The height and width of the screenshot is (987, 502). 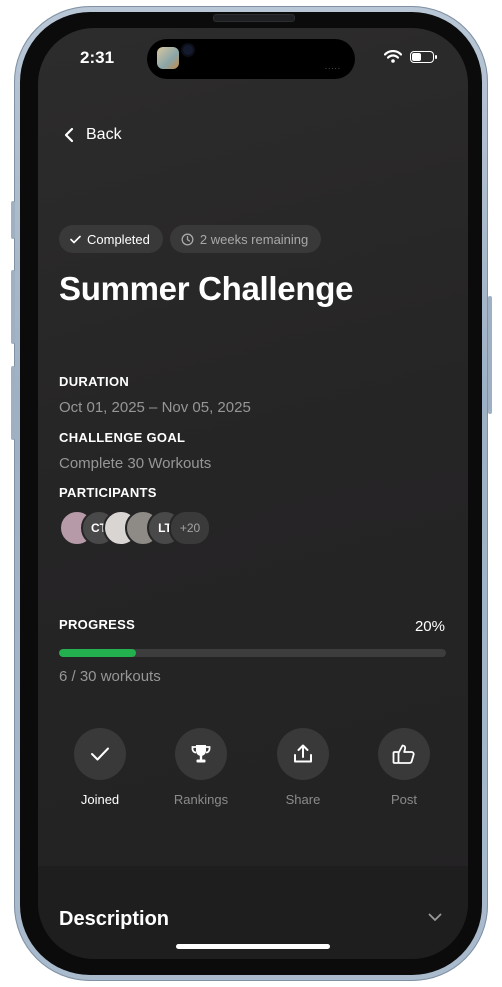 I want to click on power-button, so click(x=490, y=355).